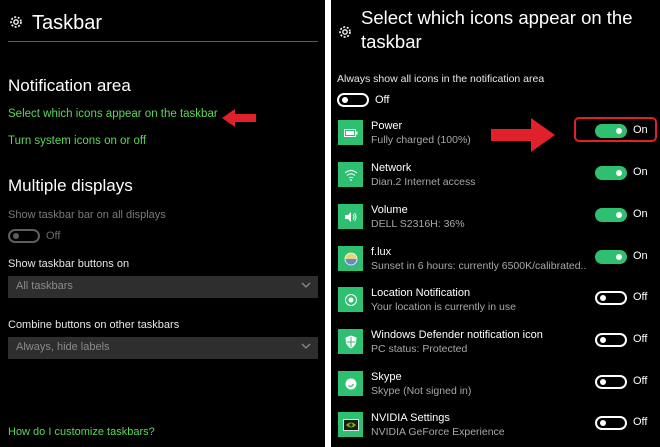 The image size is (660, 447). I want to click on page-title: Taskbar, so click(67, 23).